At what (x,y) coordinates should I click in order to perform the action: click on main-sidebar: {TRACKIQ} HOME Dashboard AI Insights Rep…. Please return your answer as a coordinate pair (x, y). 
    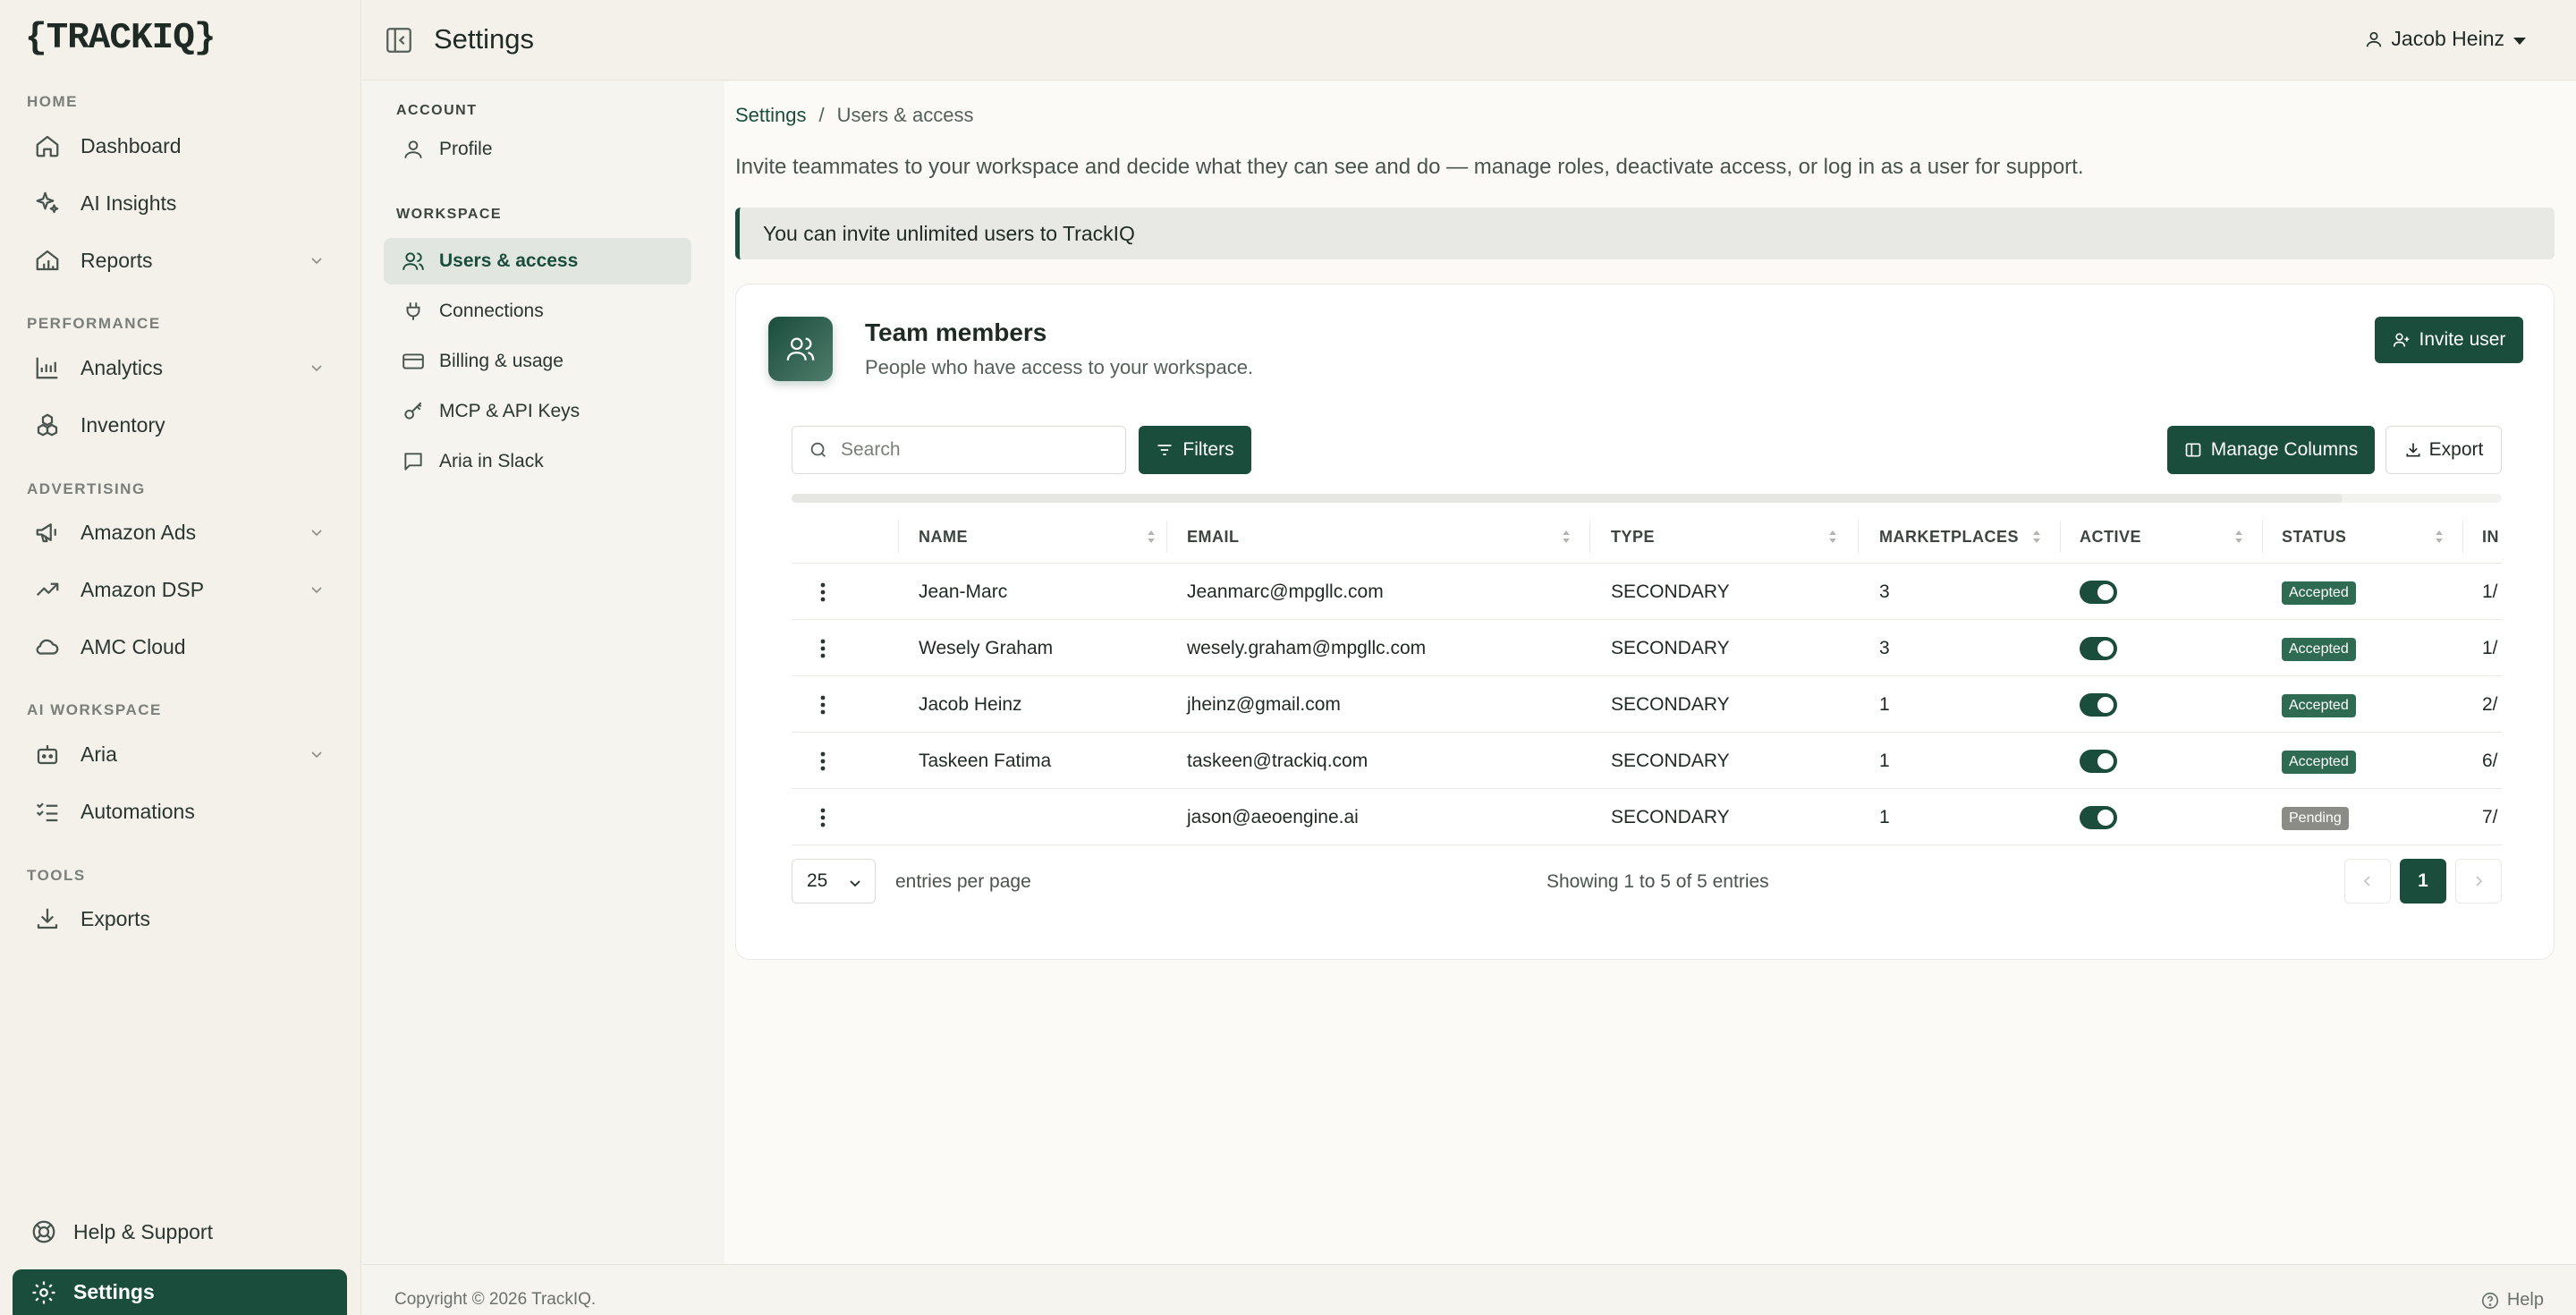
    Looking at the image, I should click on (180, 657).